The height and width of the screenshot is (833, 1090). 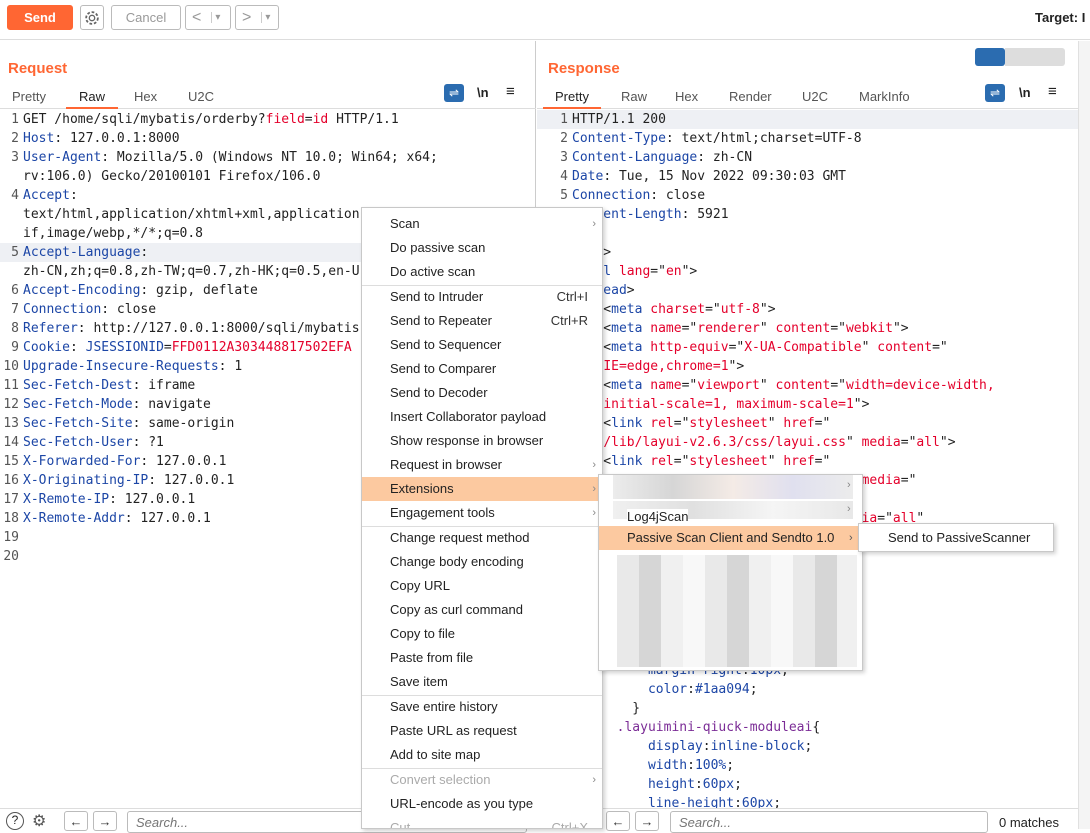 I want to click on response-menu-icon: ≡, so click(x=1052, y=91).